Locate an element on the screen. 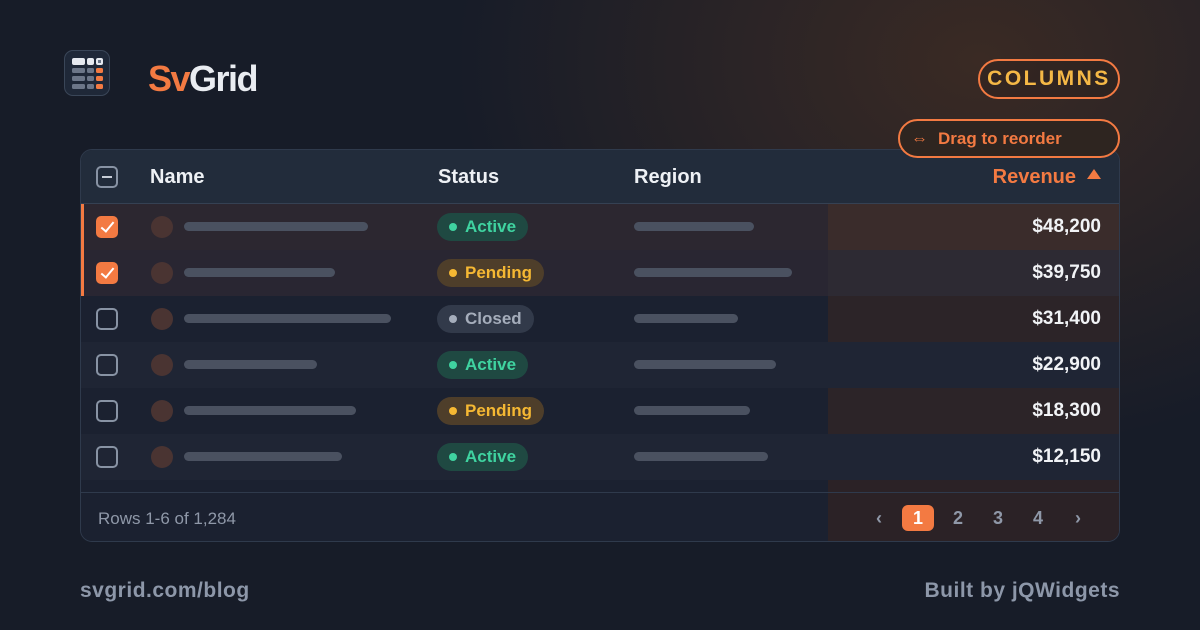  revenue-cell: $31,400 is located at coordinates (973, 319).